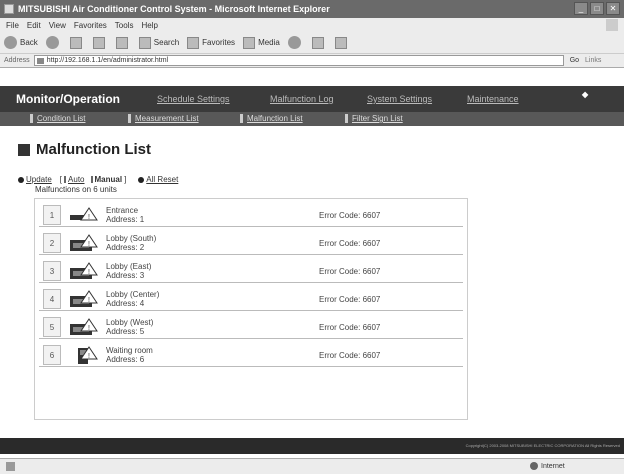 The image size is (624, 474). I want to click on unit-address: Address: 5, so click(125, 331).